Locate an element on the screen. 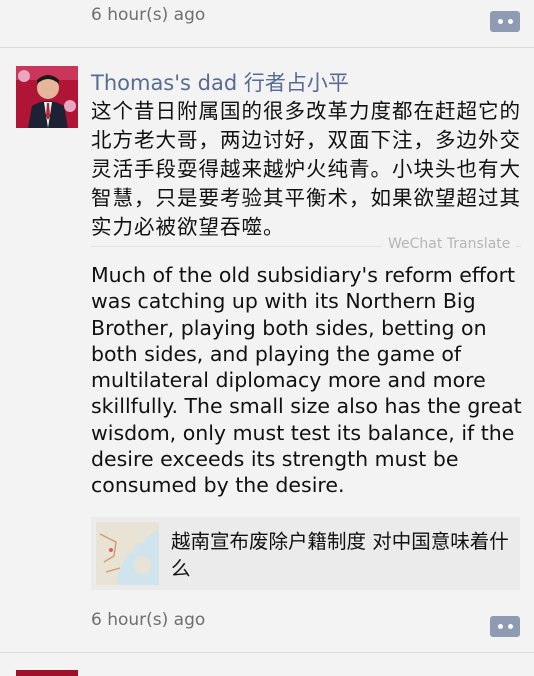 The image size is (534, 676). author-name: Thomas's dad 行者占小平 is located at coordinates (220, 82).